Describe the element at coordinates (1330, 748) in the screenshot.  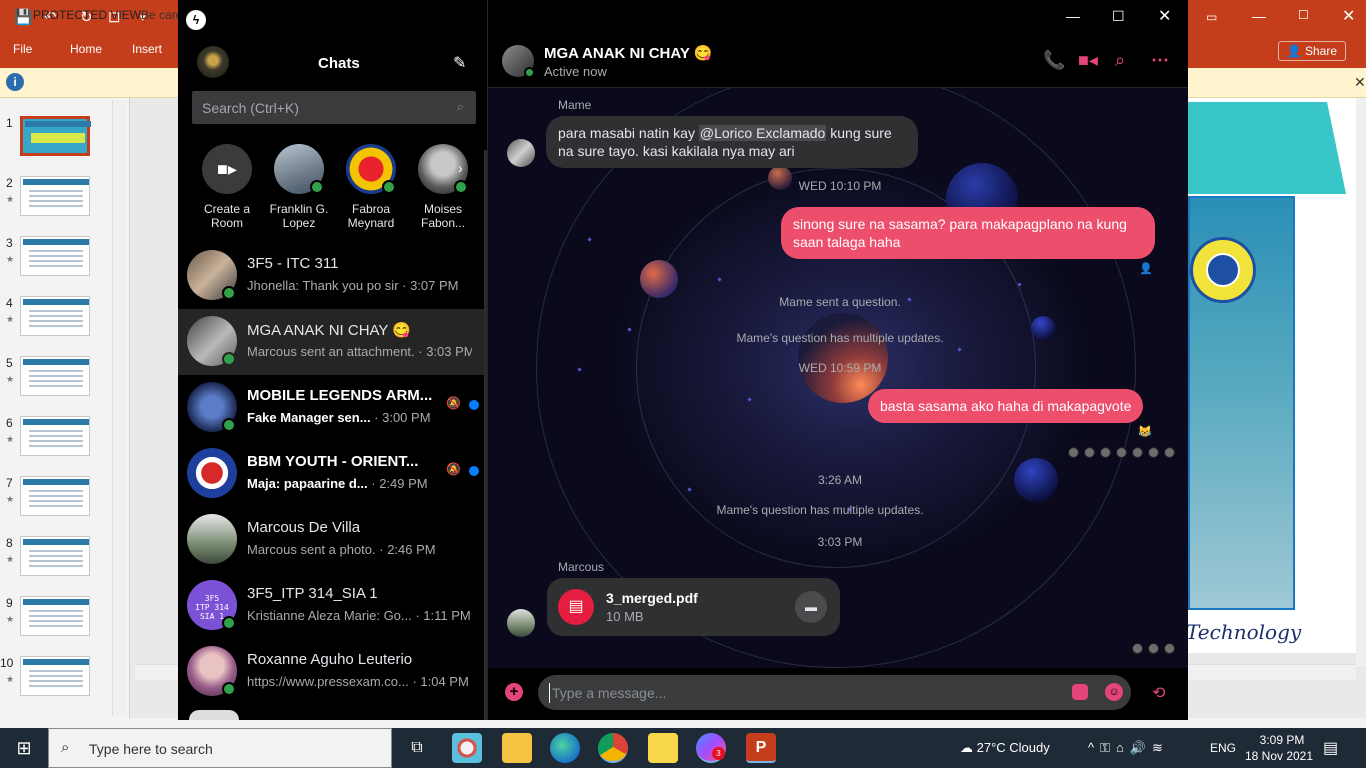
I see `notification-center-icon: ▤` at that location.